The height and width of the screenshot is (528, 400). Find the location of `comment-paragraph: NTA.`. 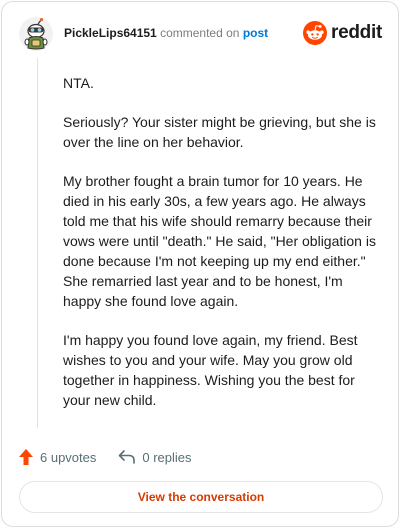

comment-paragraph: NTA. is located at coordinates (78, 83).